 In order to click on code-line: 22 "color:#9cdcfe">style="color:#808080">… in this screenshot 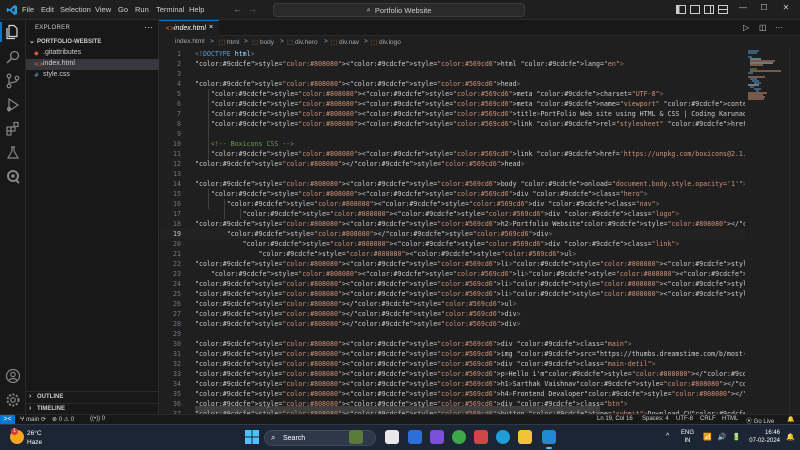, I will do `click(452, 264)`.